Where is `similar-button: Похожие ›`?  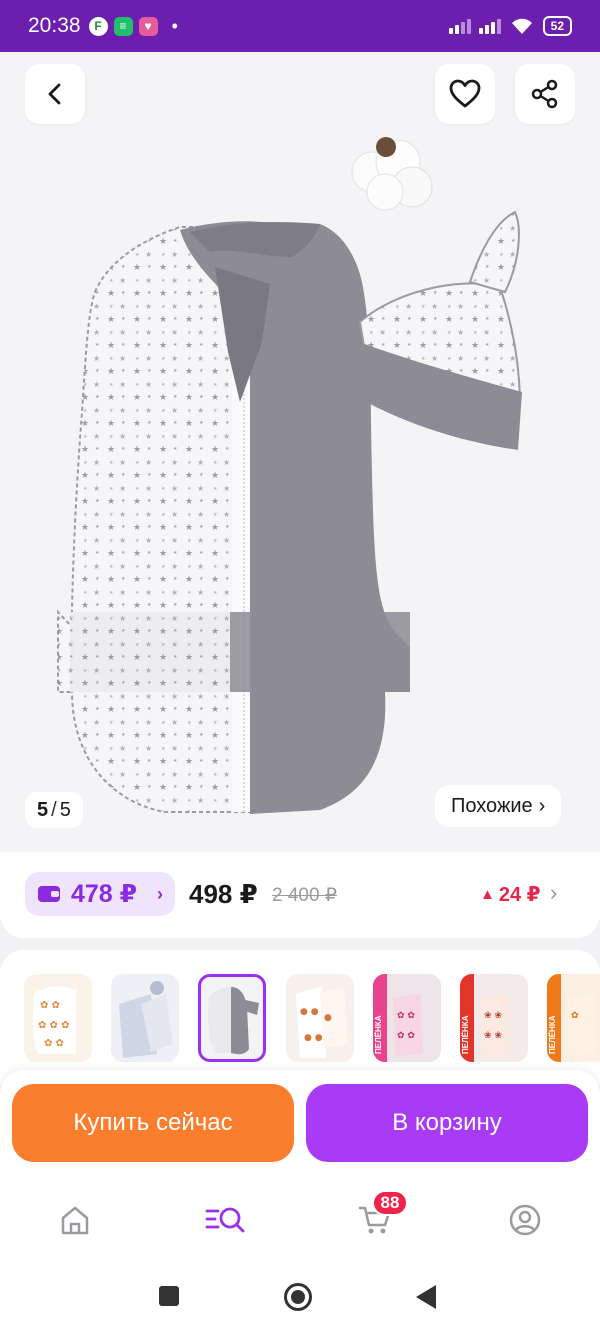
similar-button: Похожие › is located at coordinates (498, 806).